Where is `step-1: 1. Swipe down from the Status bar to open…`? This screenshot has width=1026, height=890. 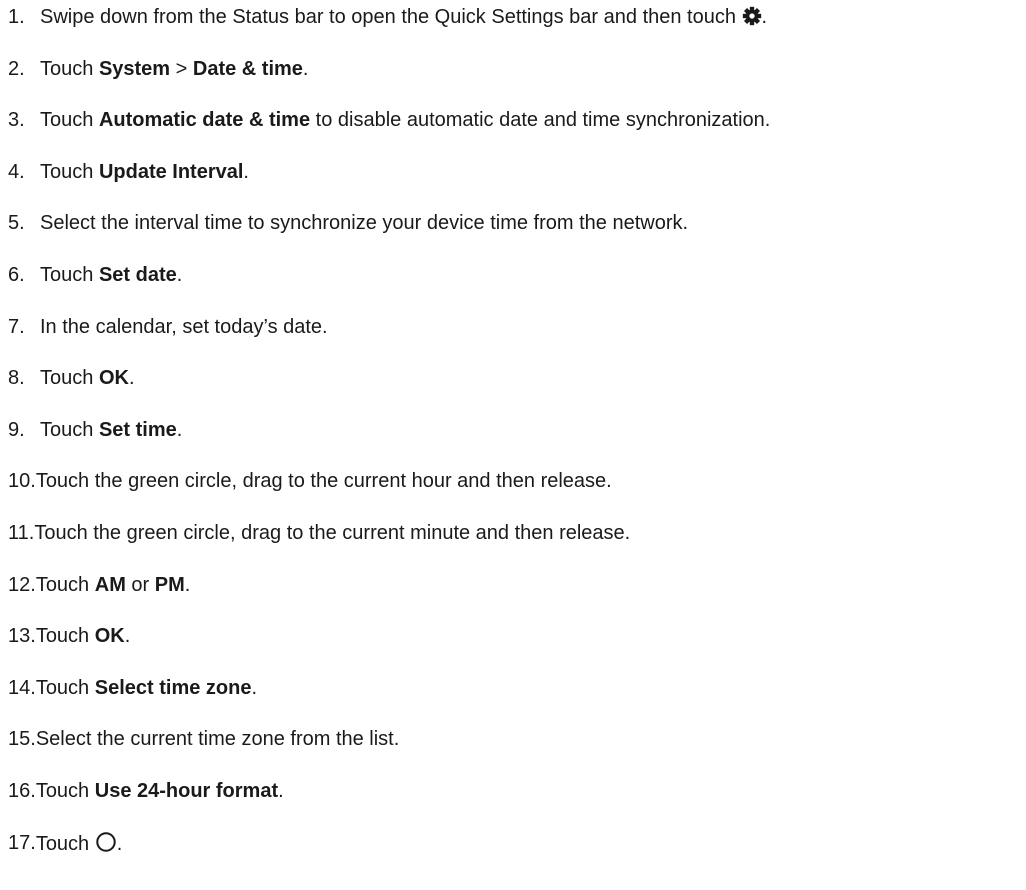
step-1: 1. Swipe down from the Status bar to open… is located at coordinates (516, 31).